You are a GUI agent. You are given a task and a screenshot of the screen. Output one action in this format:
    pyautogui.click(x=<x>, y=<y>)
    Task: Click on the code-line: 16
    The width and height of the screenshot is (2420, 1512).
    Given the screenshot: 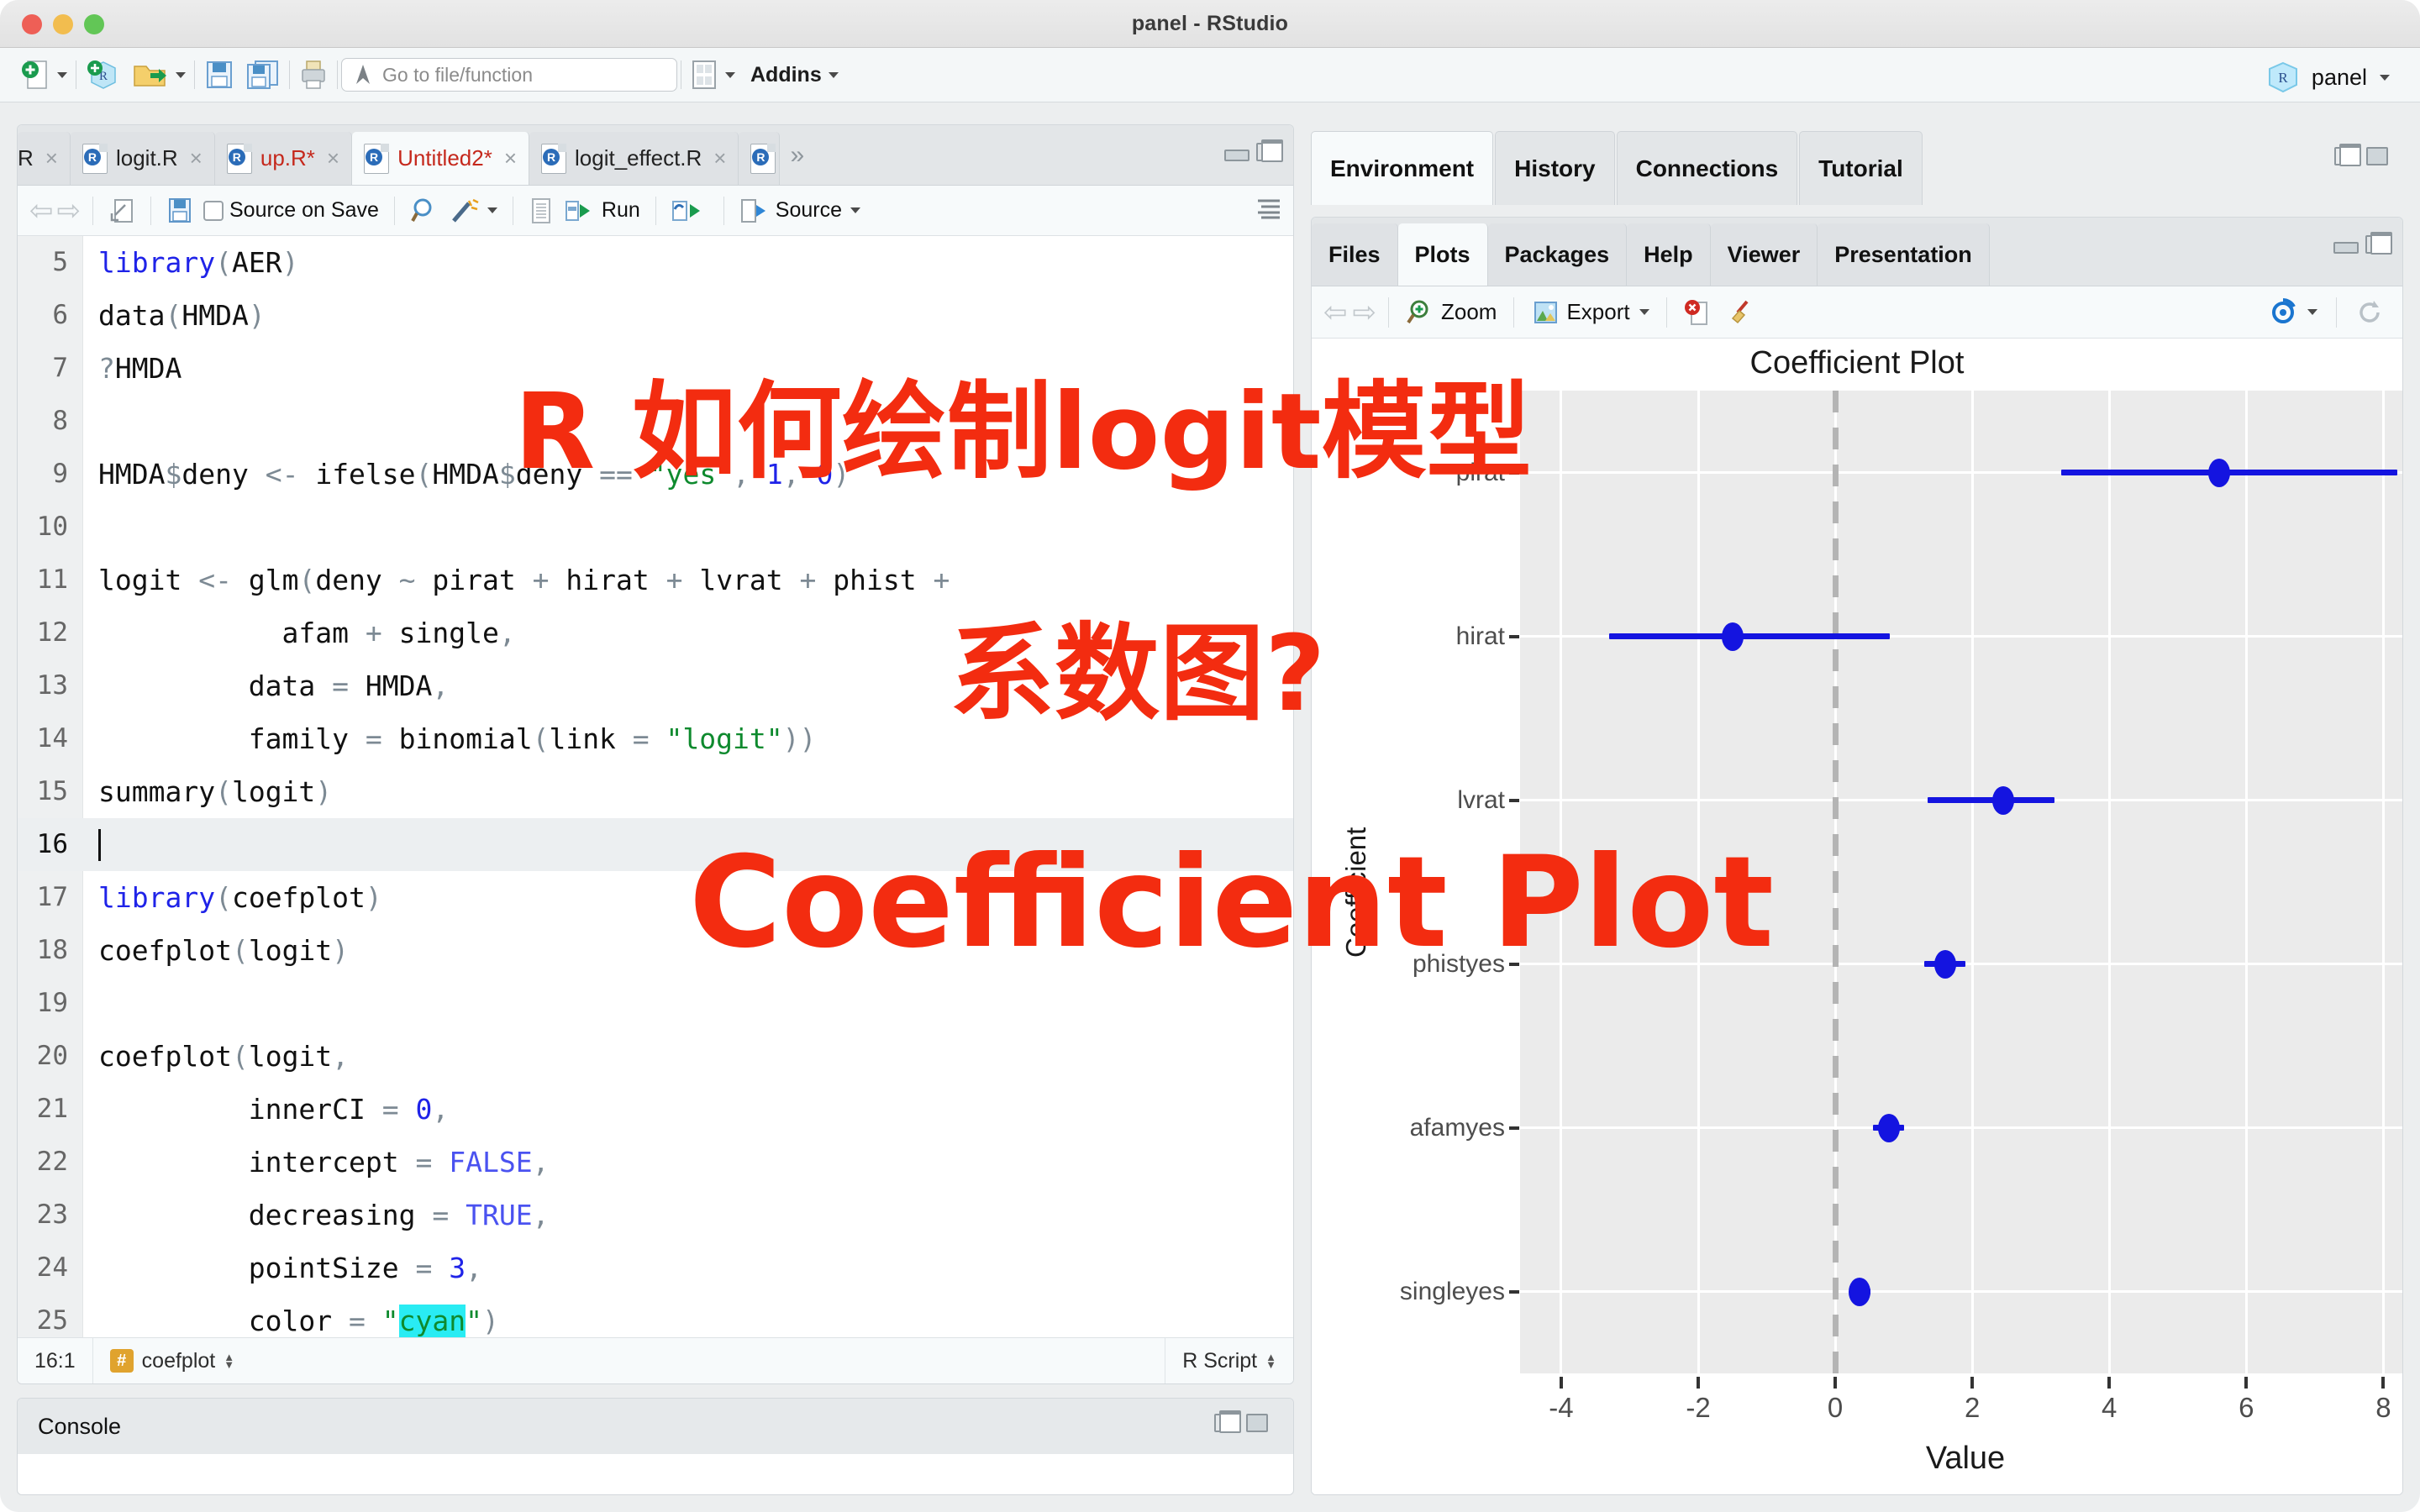 What is the action you would take?
    pyautogui.click(x=656, y=844)
    